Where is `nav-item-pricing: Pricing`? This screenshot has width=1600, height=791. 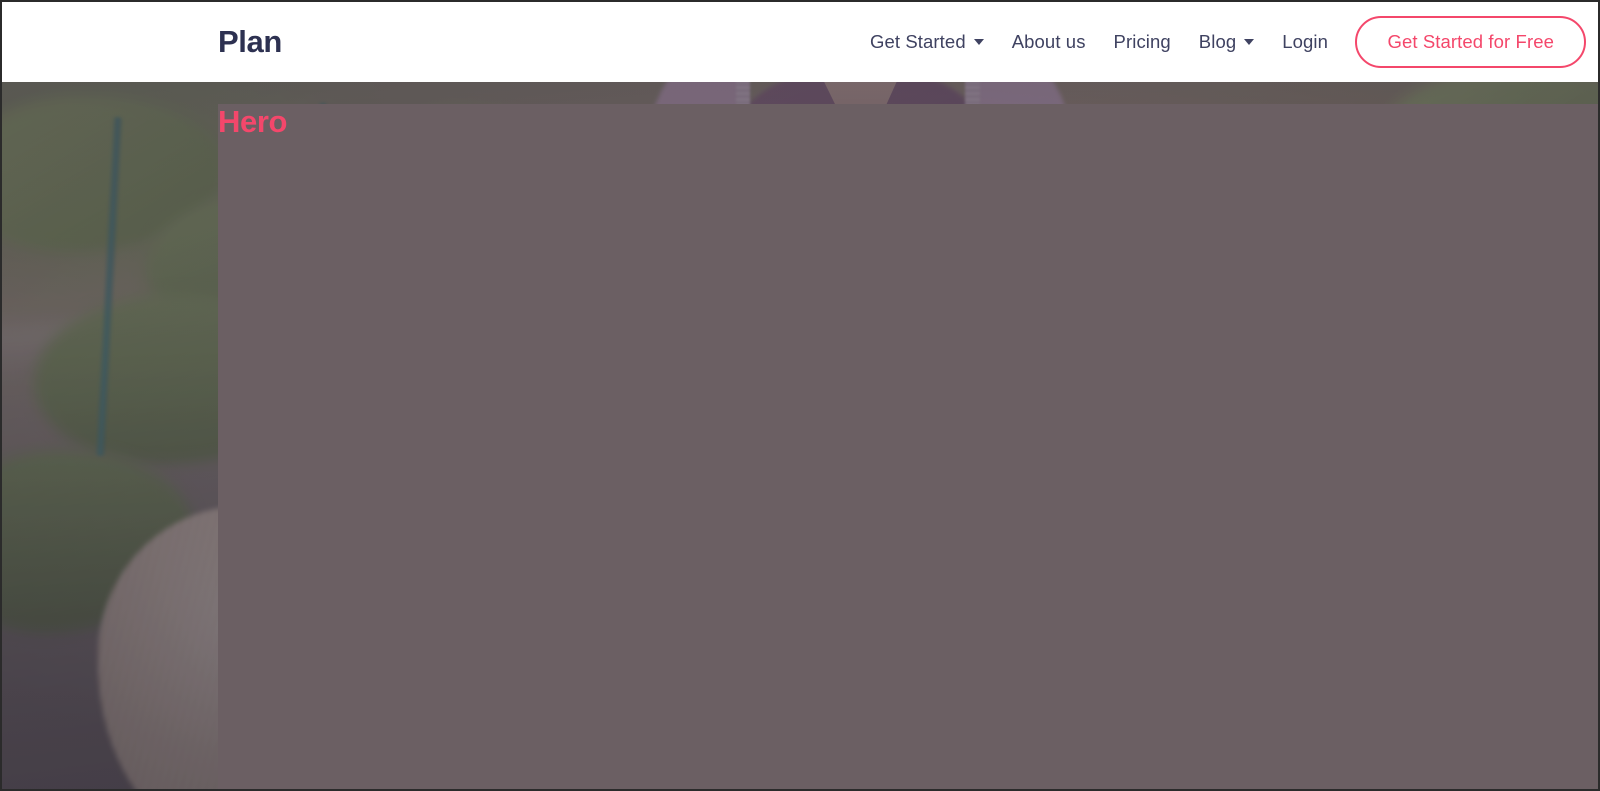 nav-item-pricing: Pricing is located at coordinates (1142, 42).